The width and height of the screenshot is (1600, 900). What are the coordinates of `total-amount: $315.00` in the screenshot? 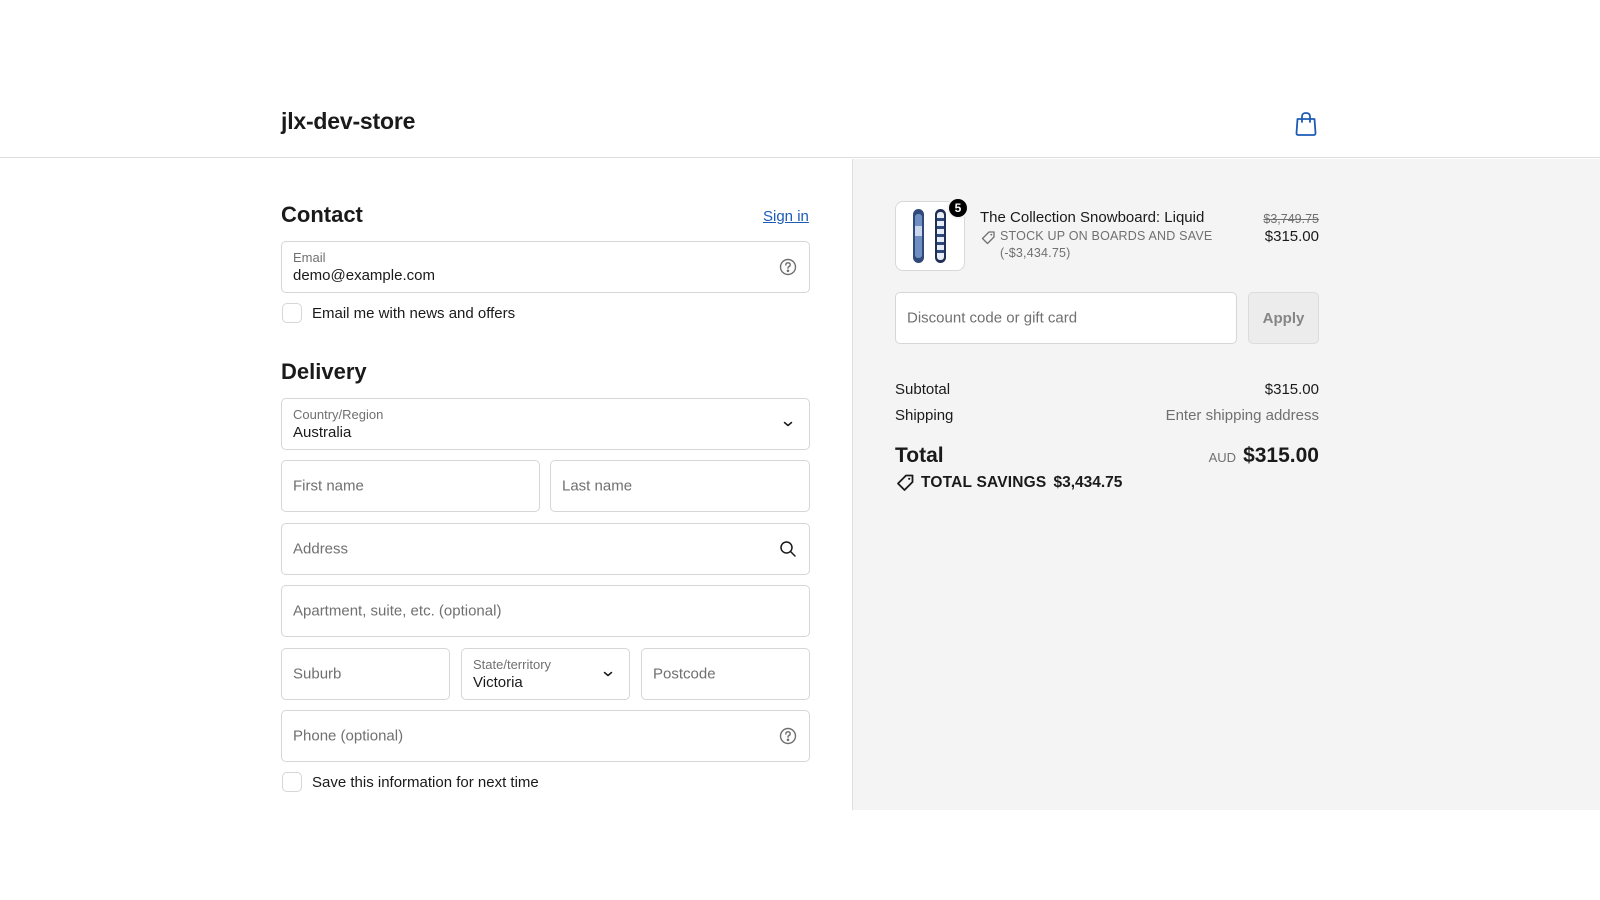 It's located at (1281, 455).